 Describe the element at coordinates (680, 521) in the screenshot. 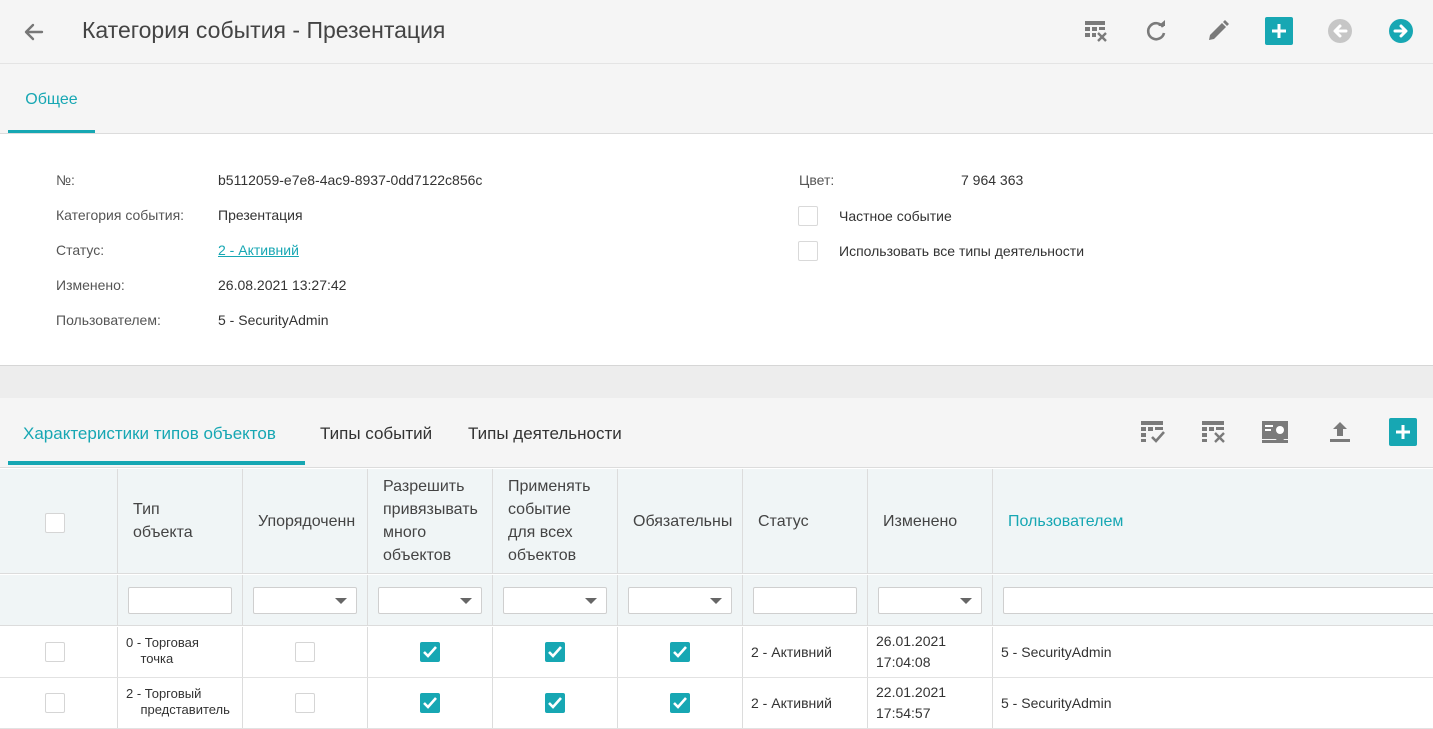

I see `column-header-required: Обязательны` at that location.